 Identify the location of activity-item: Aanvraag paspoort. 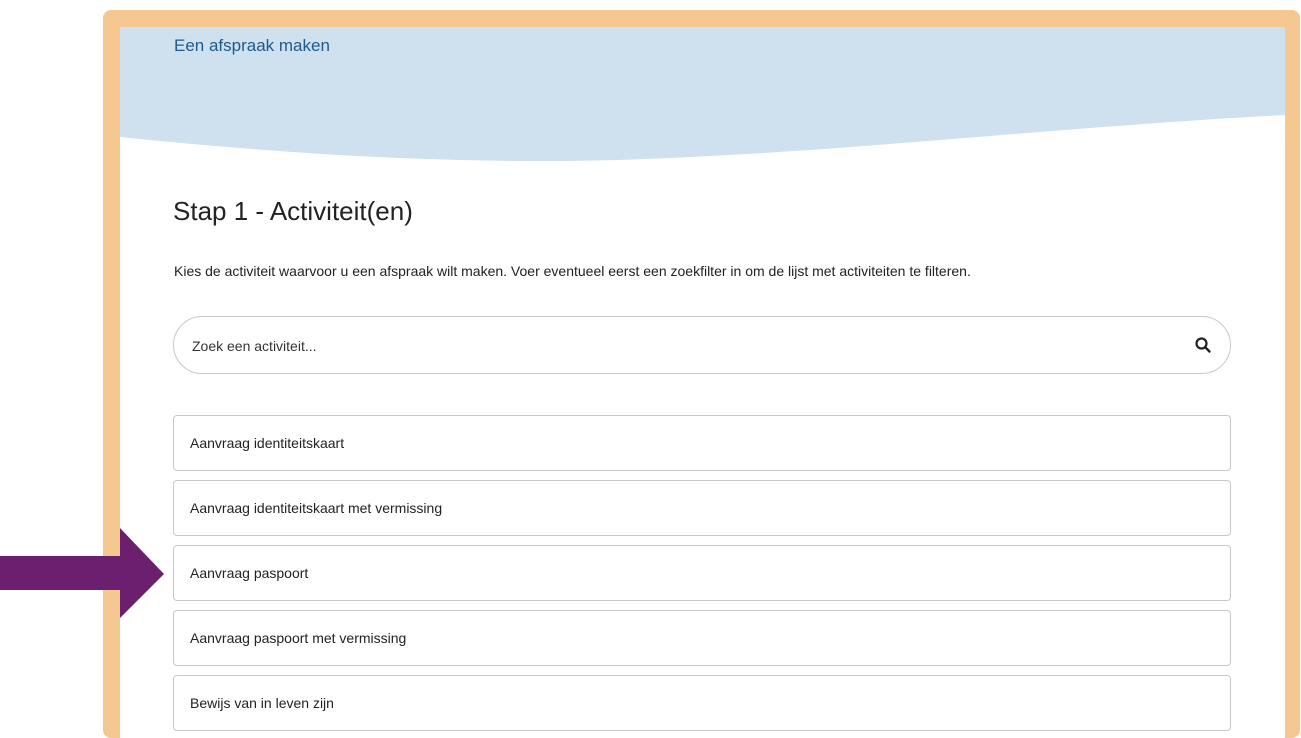
(702, 573).